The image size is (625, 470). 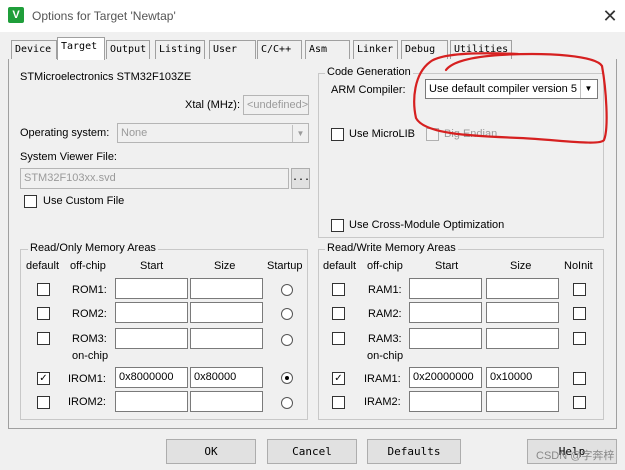 I want to click on ram2-default-checkbox, so click(x=338, y=313).